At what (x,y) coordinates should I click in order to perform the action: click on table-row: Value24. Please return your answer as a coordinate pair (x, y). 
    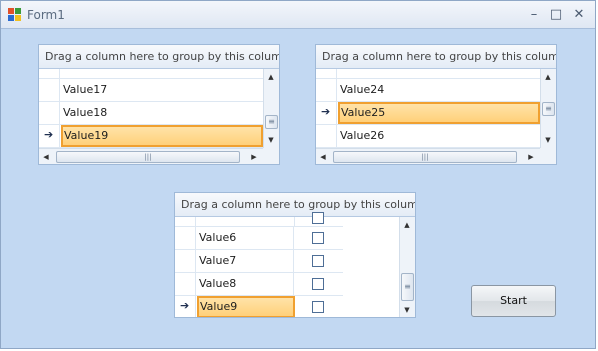
    Looking at the image, I should click on (428, 90).